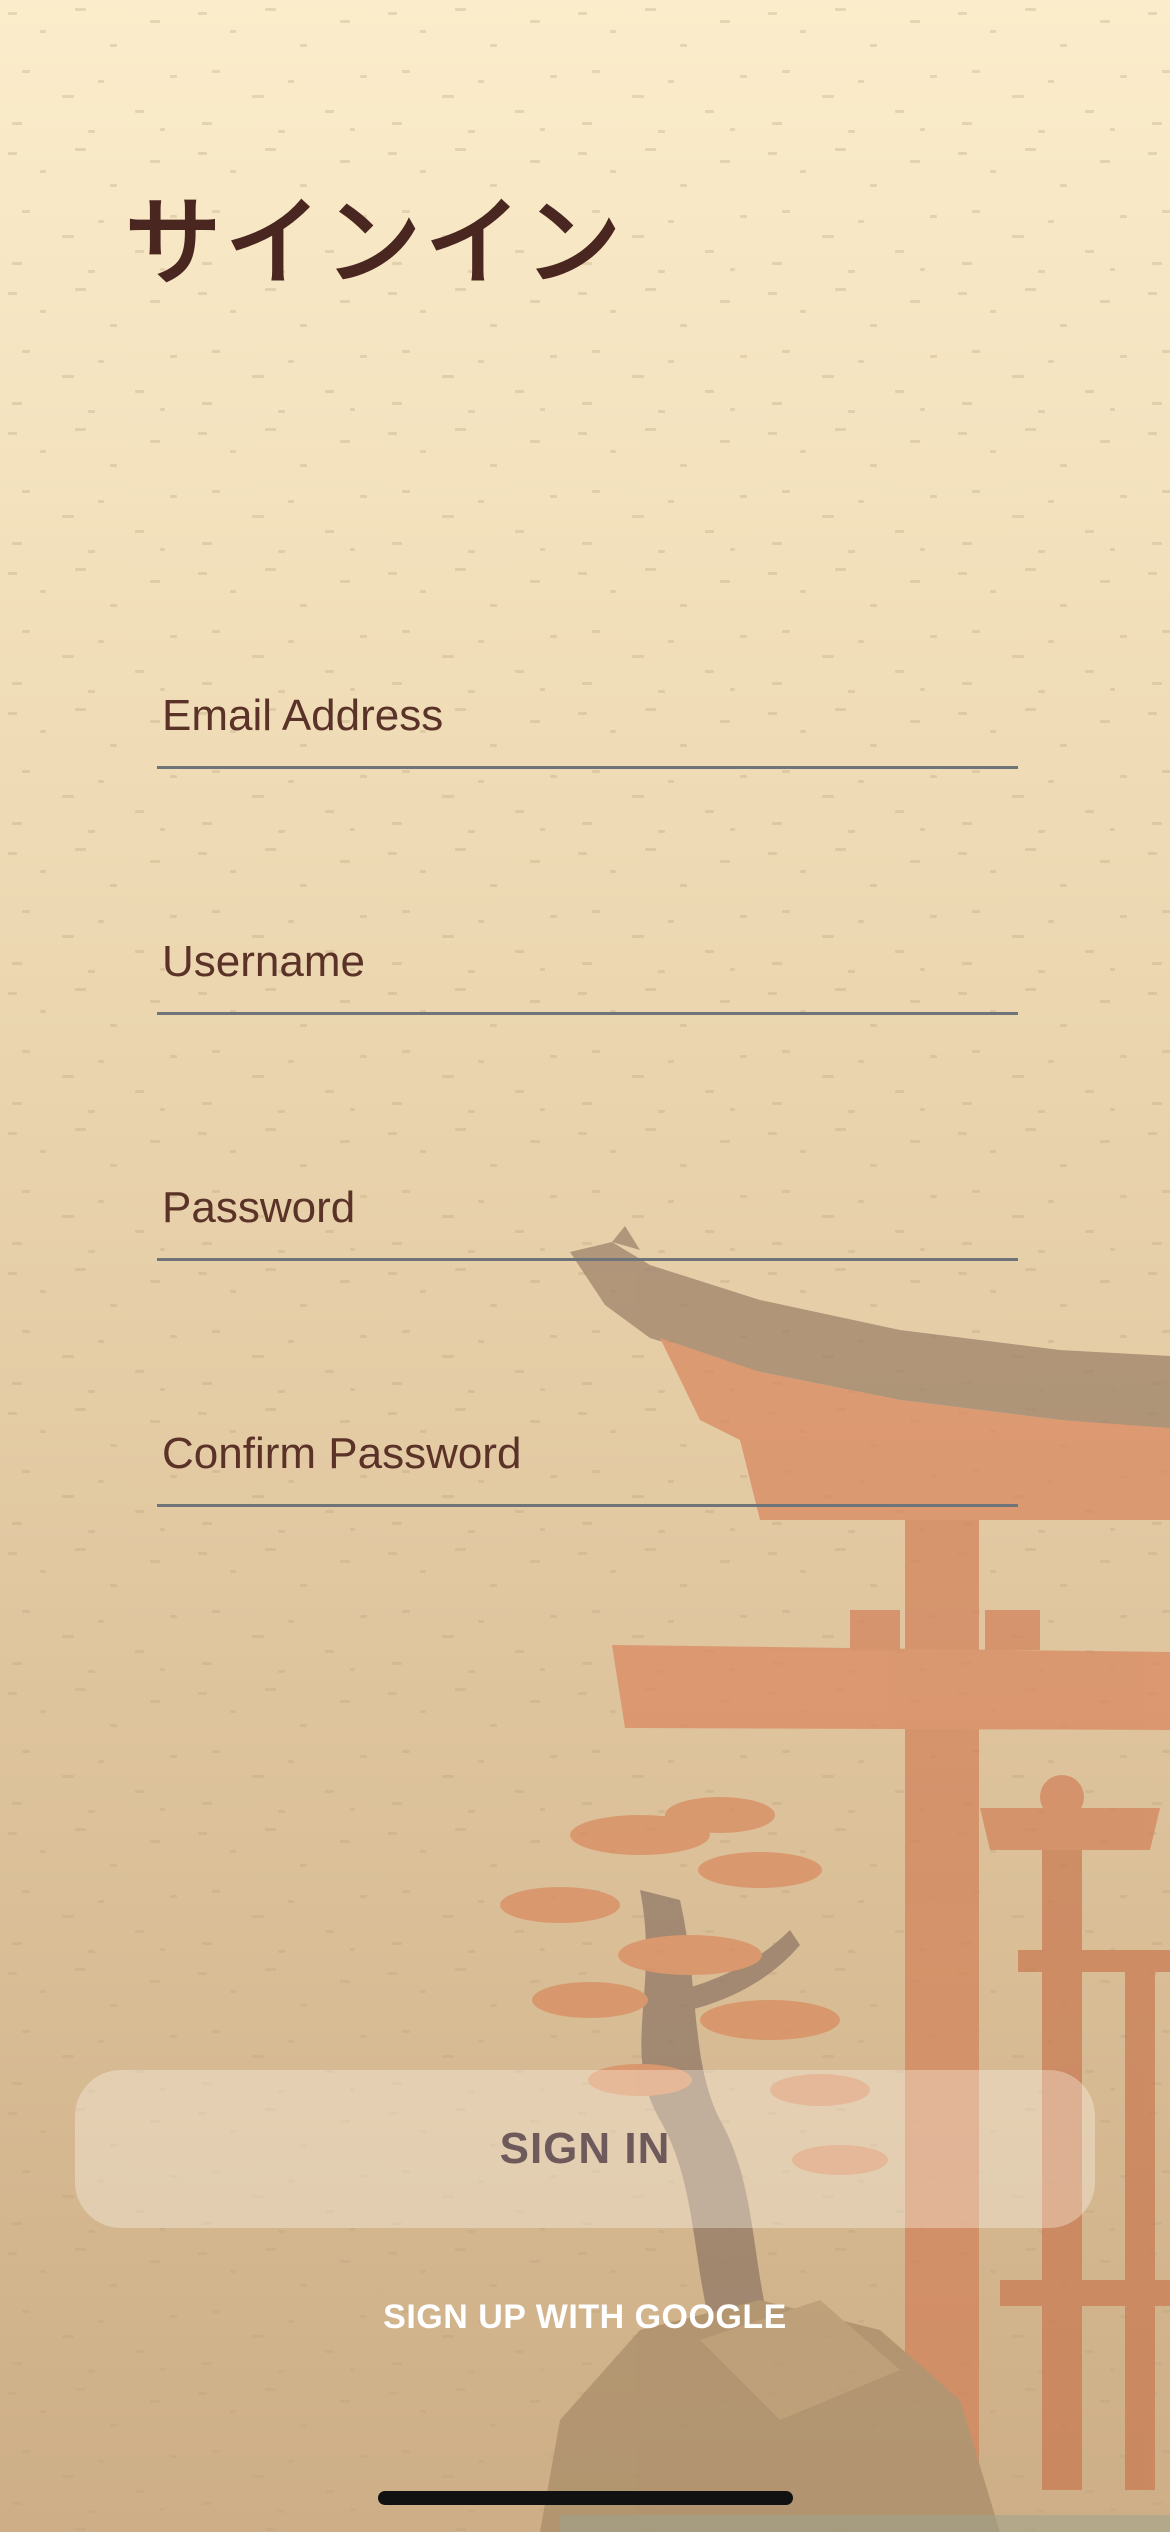  I want to click on home-indicator, so click(585, 2498).